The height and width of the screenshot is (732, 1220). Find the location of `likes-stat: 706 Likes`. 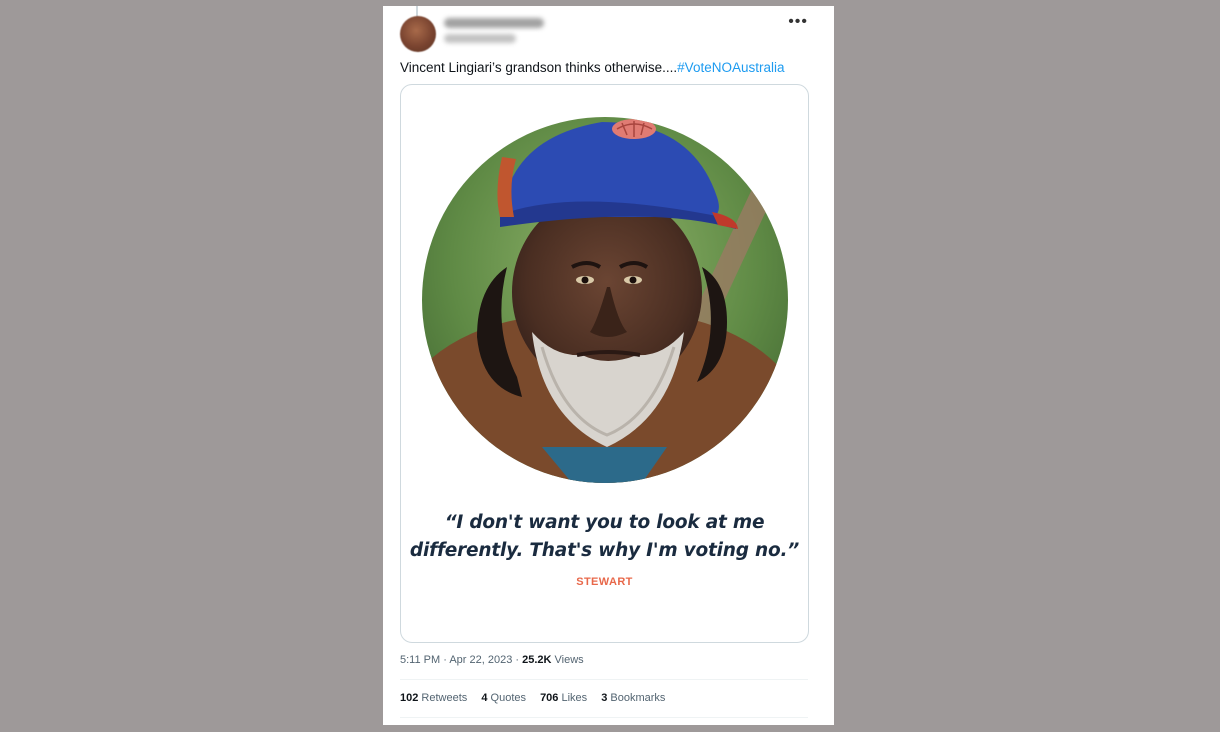

likes-stat: 706 Likes is located at coordinates (563, 698).